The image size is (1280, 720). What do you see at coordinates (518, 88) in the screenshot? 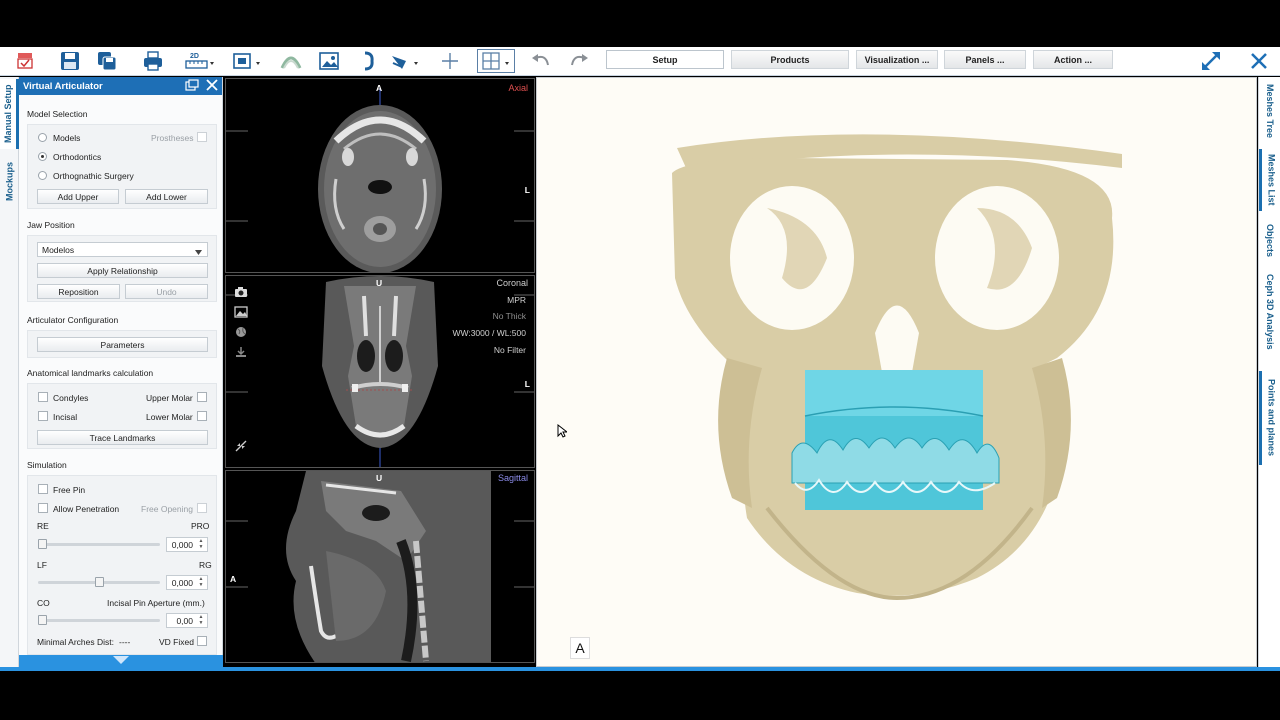
I see `axial-label: Axial` at bounding box center [518, 88].